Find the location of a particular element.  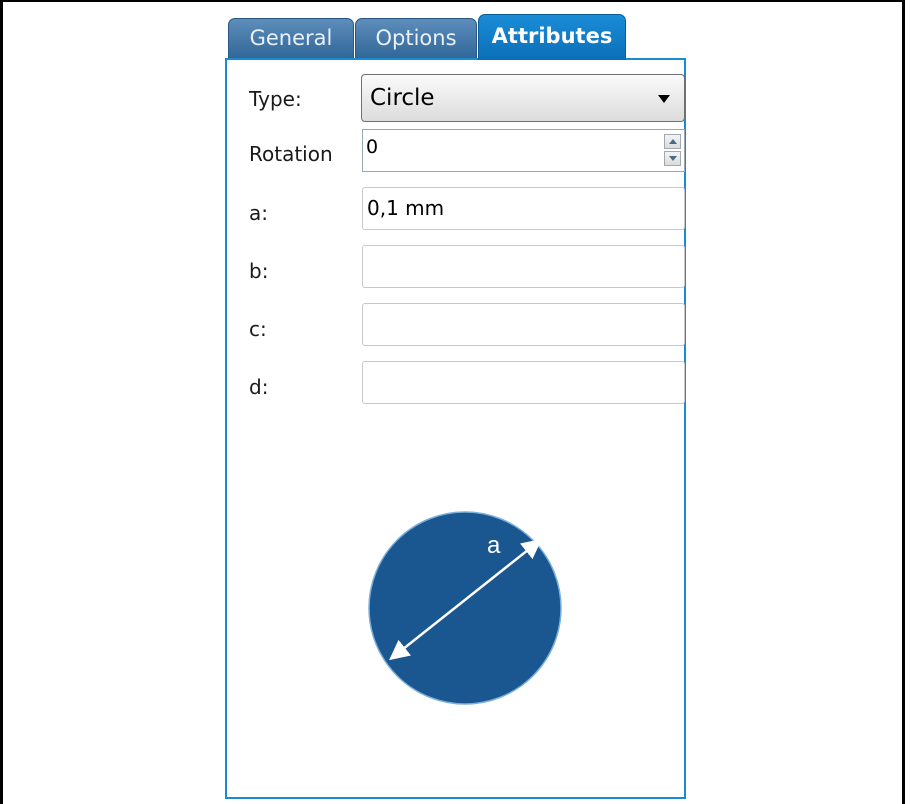

c-input is located at coordinates (523, 324).